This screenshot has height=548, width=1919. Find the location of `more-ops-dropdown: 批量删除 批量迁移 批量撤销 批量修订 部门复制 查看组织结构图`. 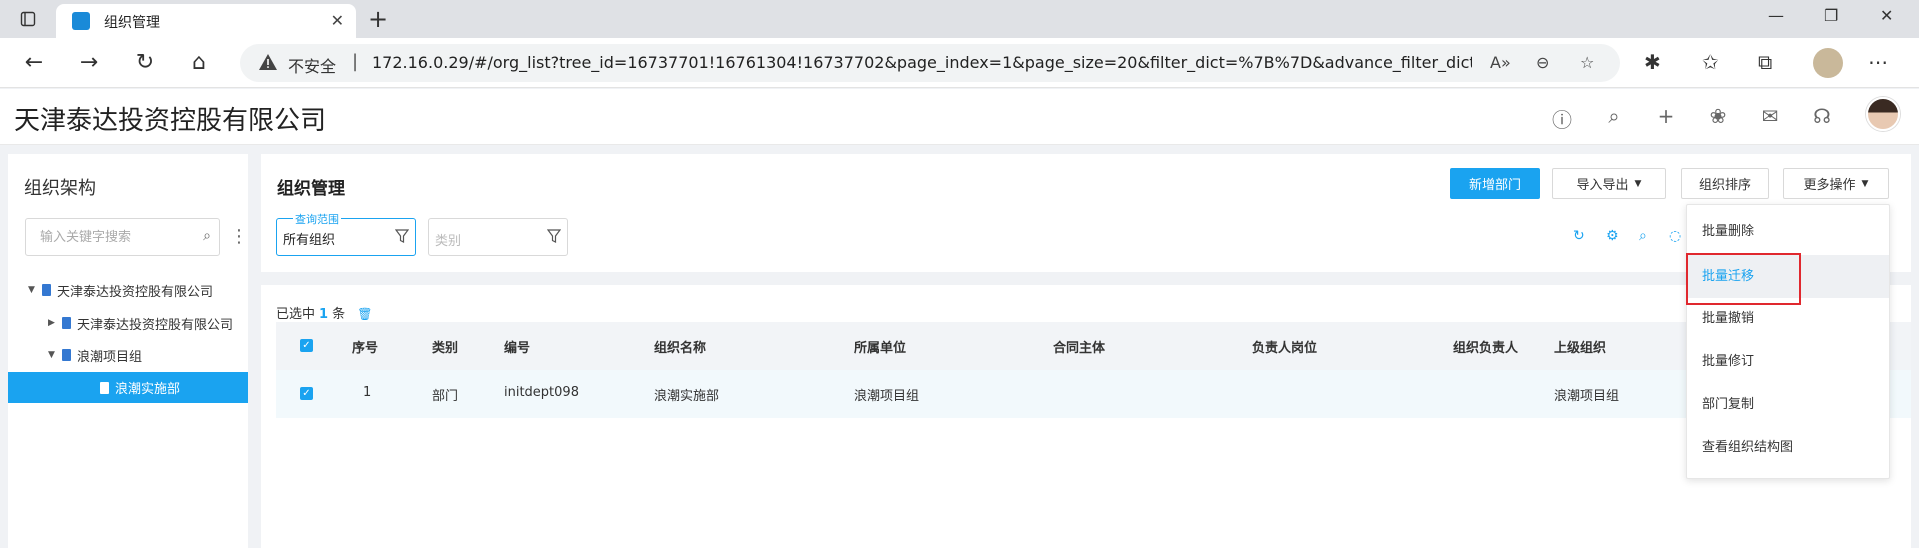

more-ops-dropdown: 批量删除 批量迁移 批量撤销 批量修订 部门复制 查看组织结构图 is located at coordinates (1788, 341).